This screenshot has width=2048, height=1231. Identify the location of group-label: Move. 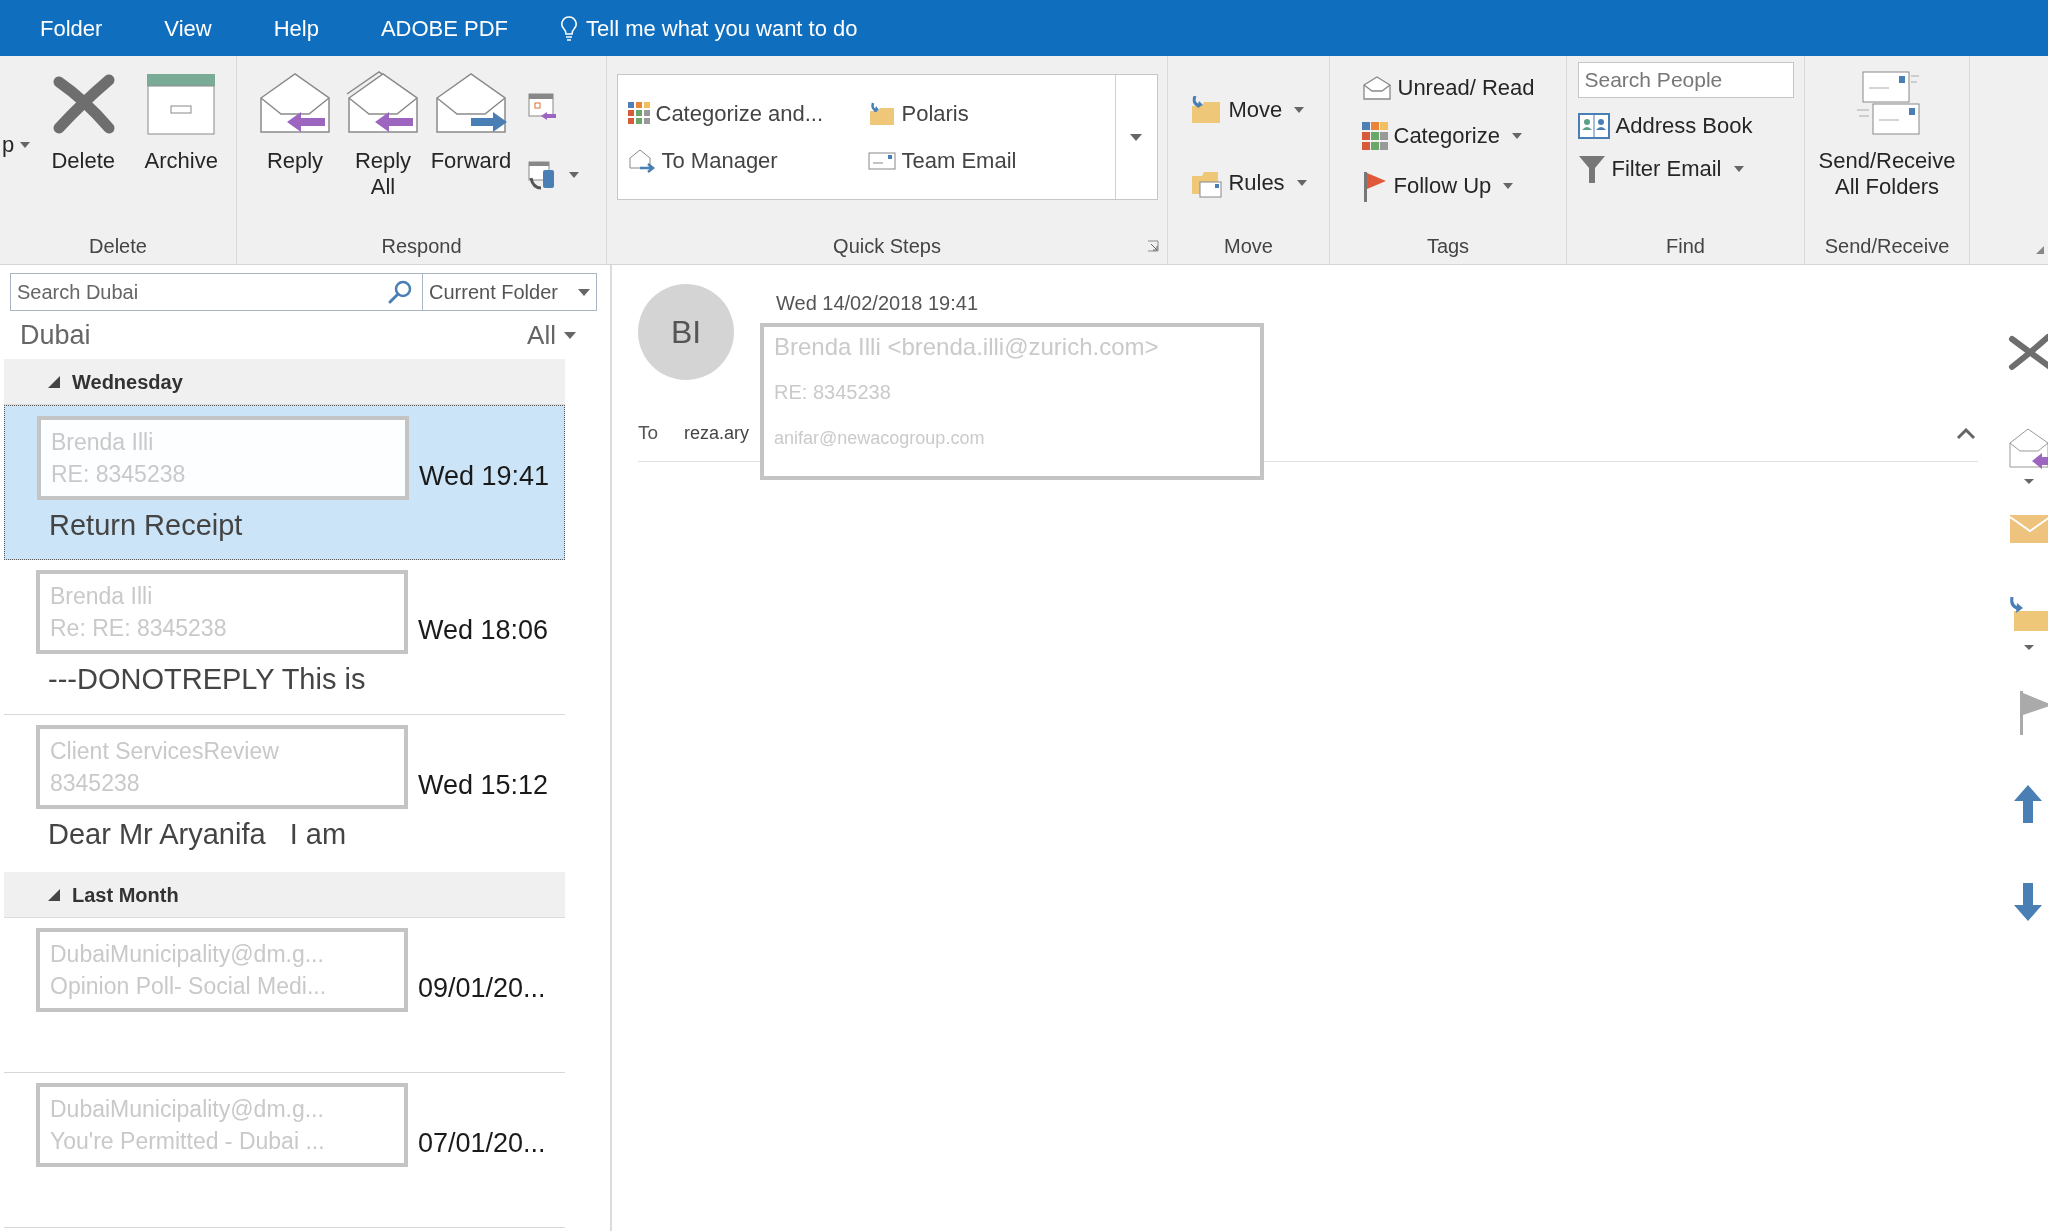
(1248, 246).